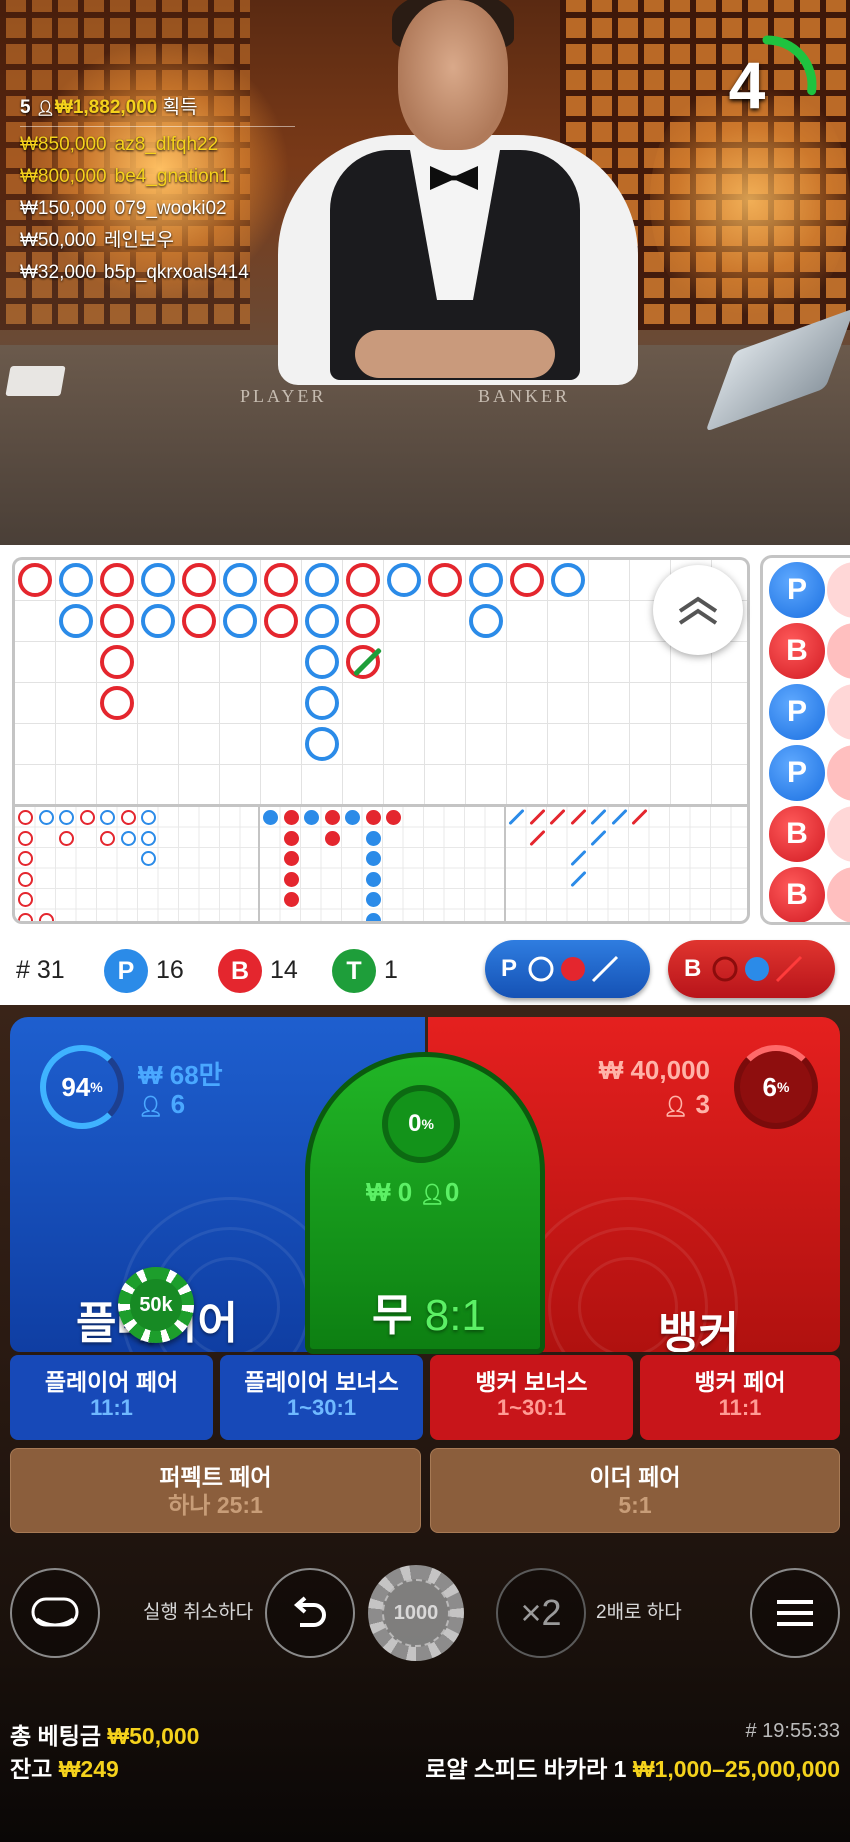 This screenshot has width=850, height=1842. What do you see at coordinates (635, 1477) in the screenshot?
I see `either-pair-label: 이더 페어` at bounding box center [635, 1477].